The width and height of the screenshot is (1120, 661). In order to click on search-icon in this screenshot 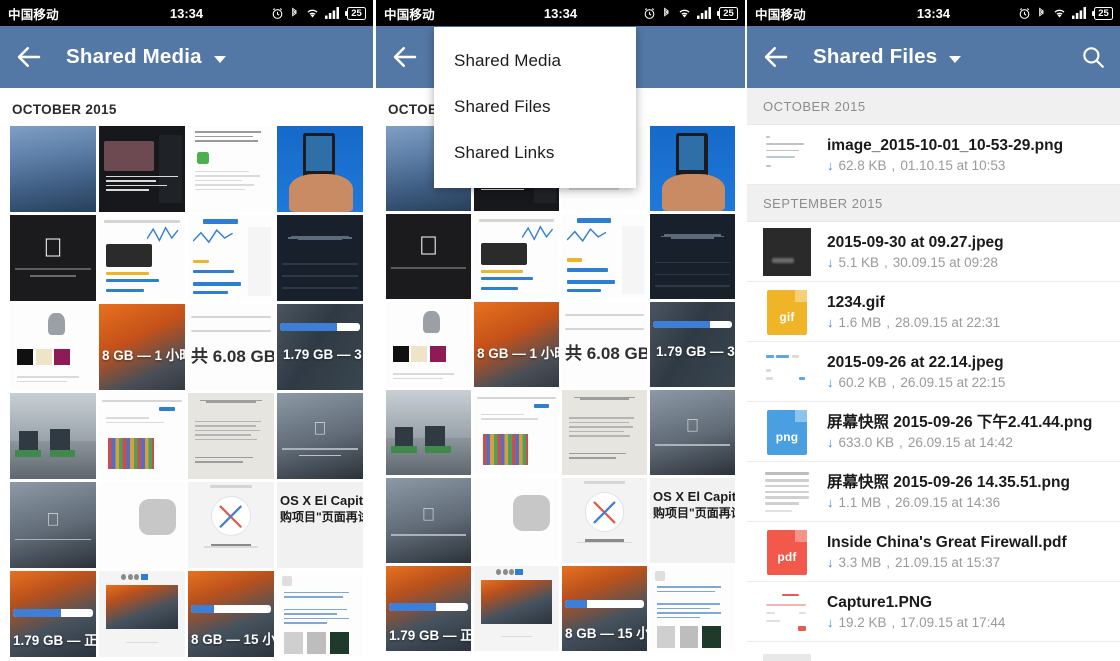, I will do `click(1093, 57)`.